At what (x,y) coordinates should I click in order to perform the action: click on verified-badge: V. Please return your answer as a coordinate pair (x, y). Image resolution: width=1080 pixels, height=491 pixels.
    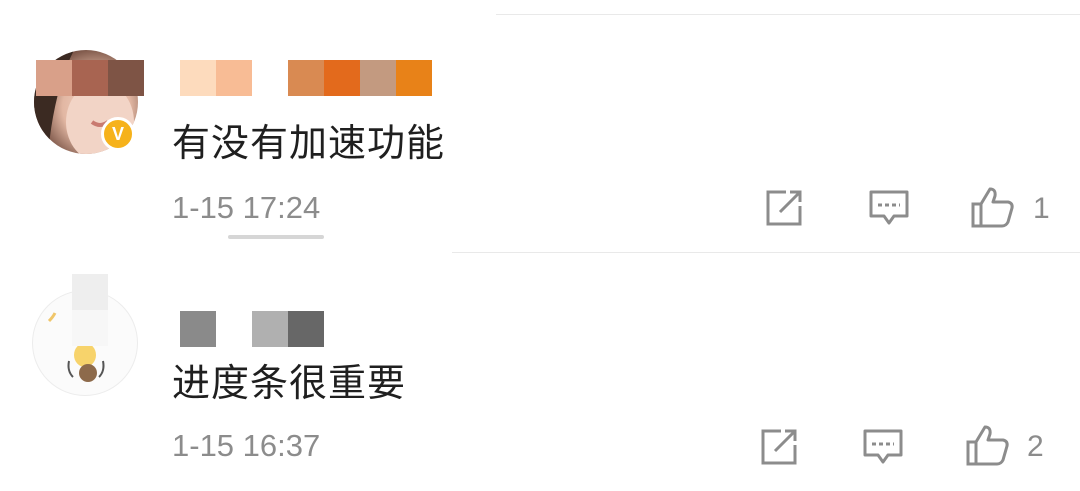
    Looking at the image, I should click on (118, 134).